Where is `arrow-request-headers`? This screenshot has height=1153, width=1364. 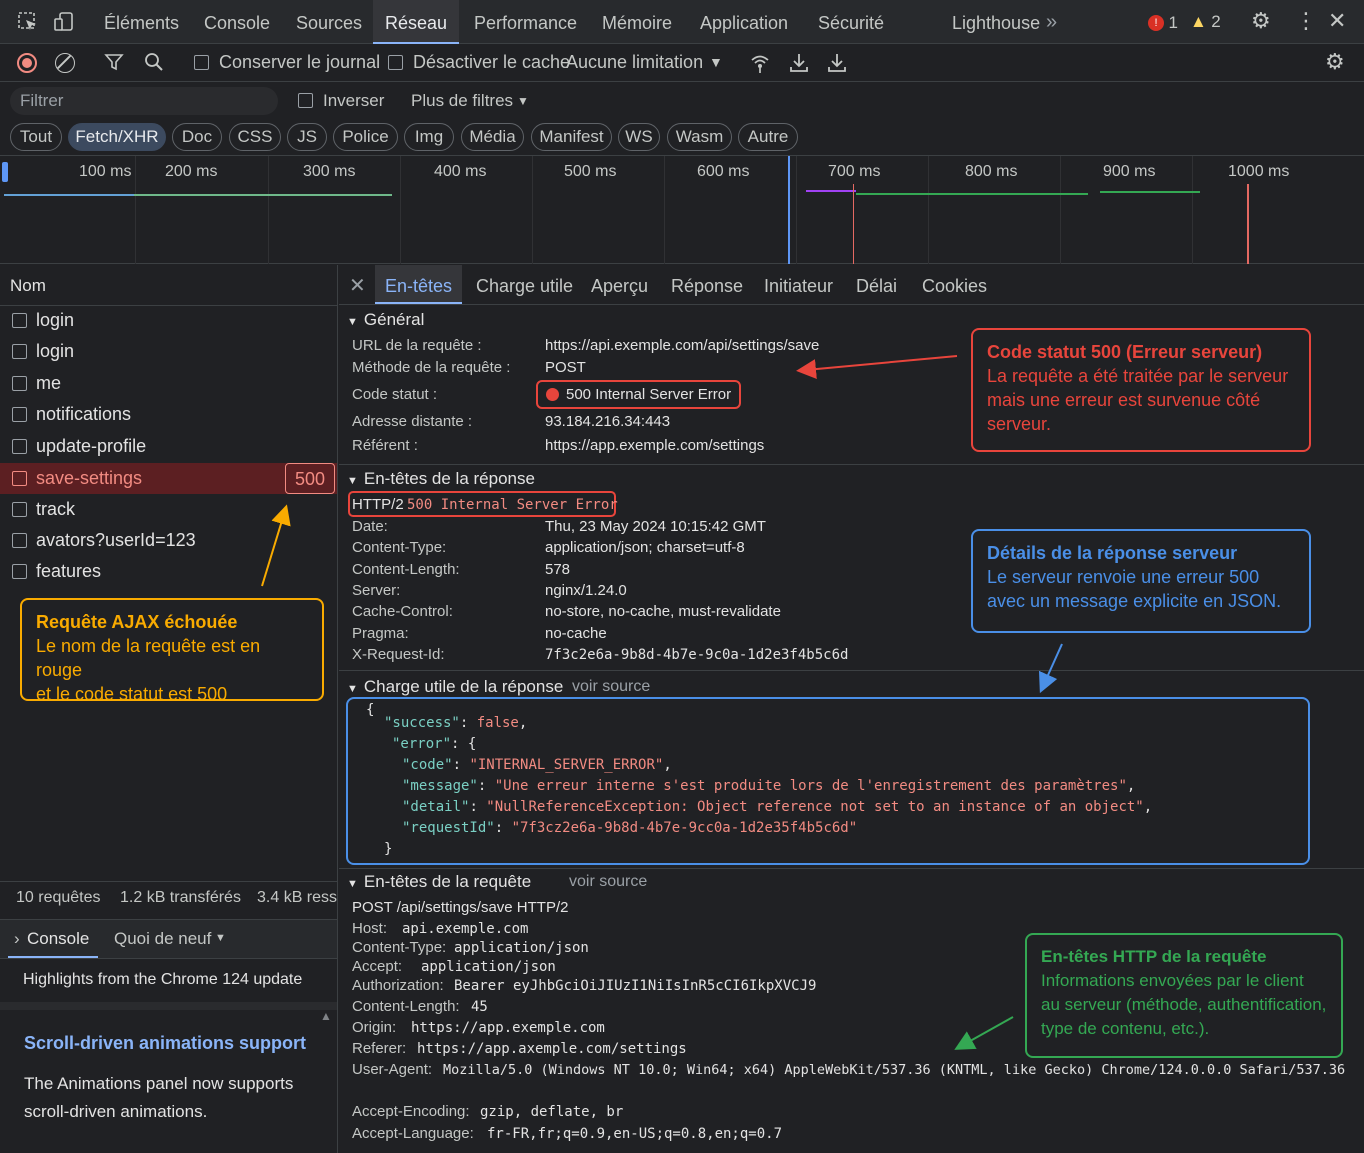 arrow-request-headers is located at coordinates (984, 1033).